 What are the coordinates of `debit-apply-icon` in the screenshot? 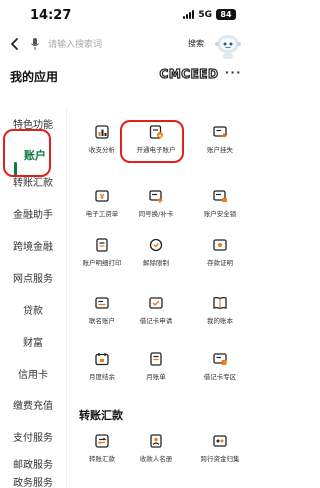 It's located at (156, 303).